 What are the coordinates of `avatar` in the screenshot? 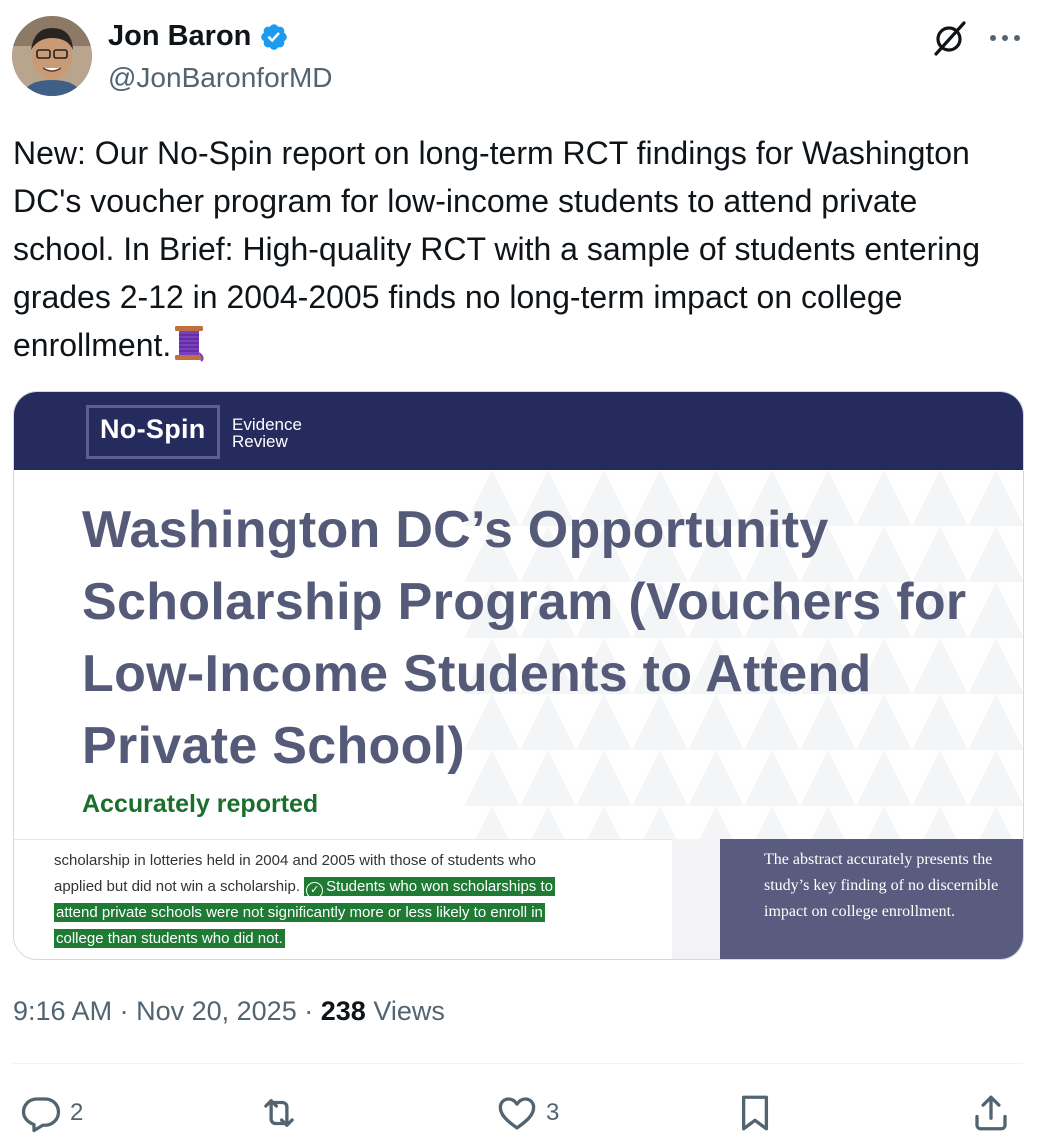 It's located at (52, 56).